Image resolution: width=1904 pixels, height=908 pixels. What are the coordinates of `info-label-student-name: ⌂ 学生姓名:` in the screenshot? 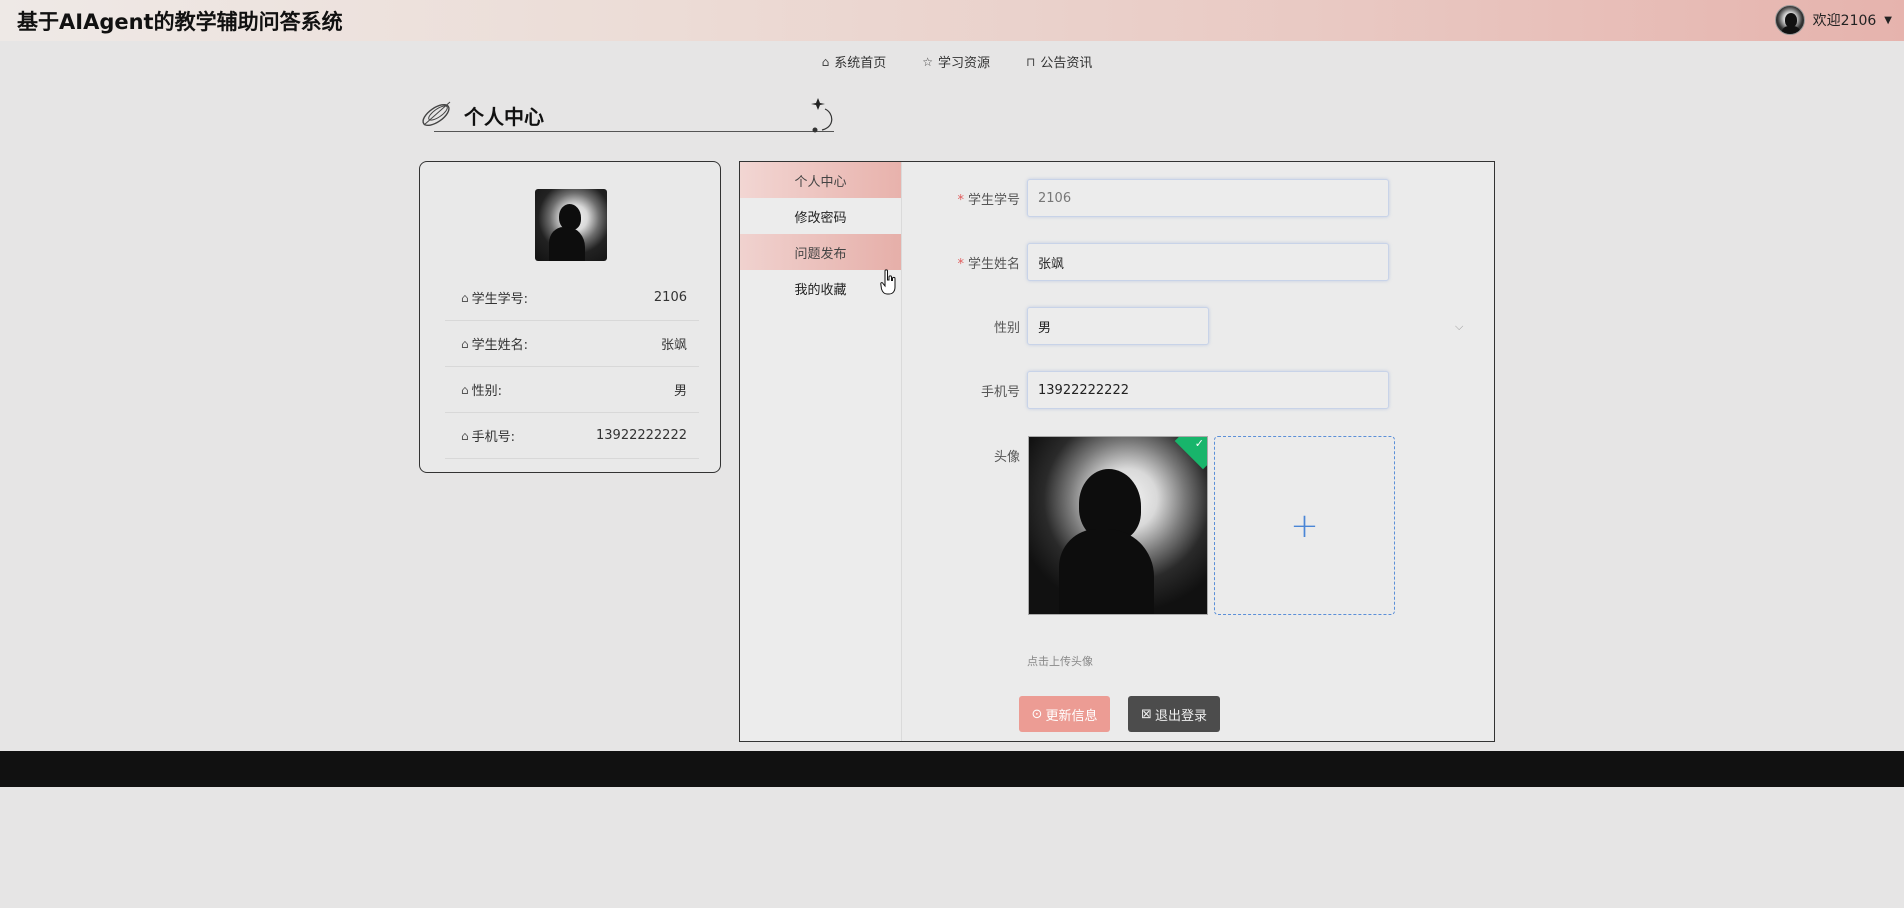 It's located at (495, 344).